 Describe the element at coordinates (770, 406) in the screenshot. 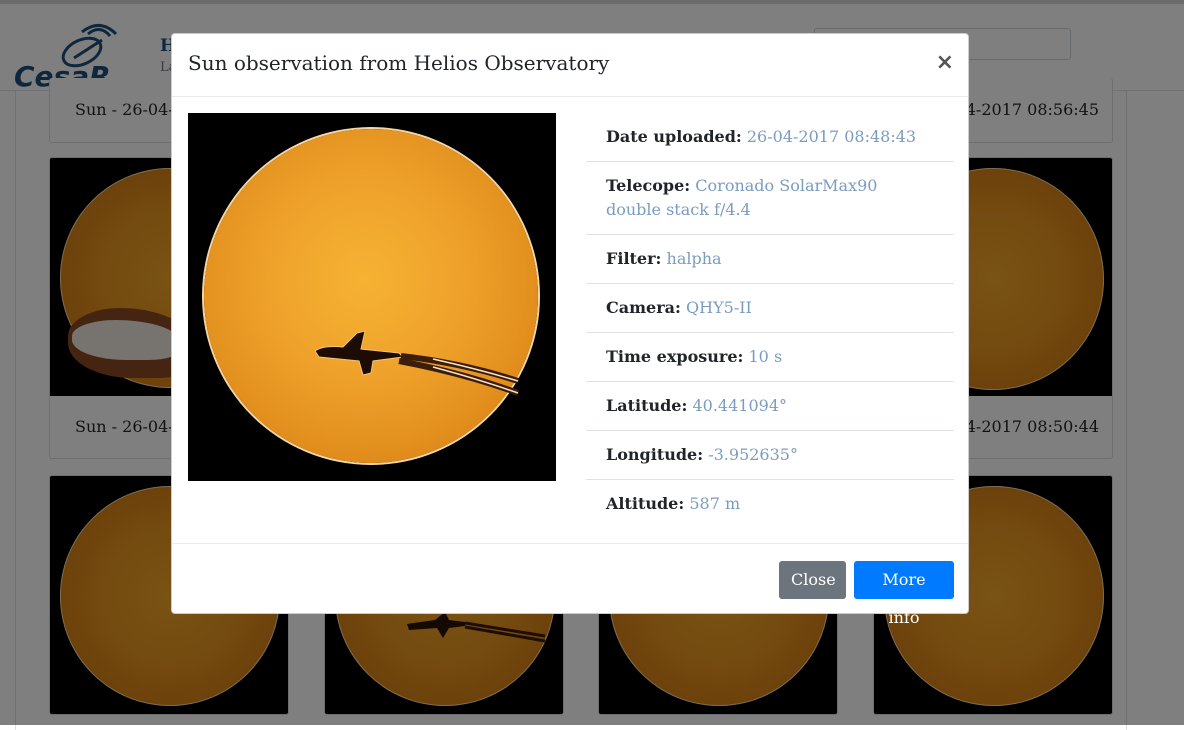

I see `detail-latitude: Latitude: 40.441094°` at that location.